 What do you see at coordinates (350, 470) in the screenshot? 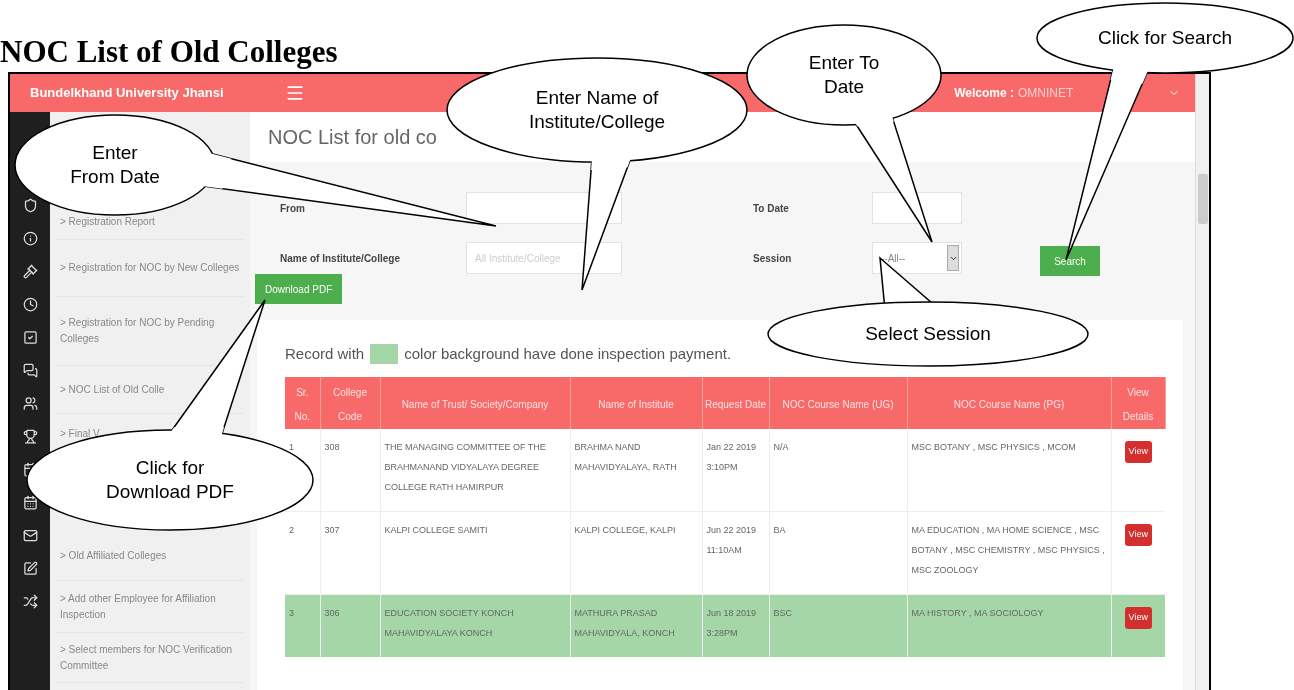
I see `table-cell: 308` at bounding box center [350, 470].